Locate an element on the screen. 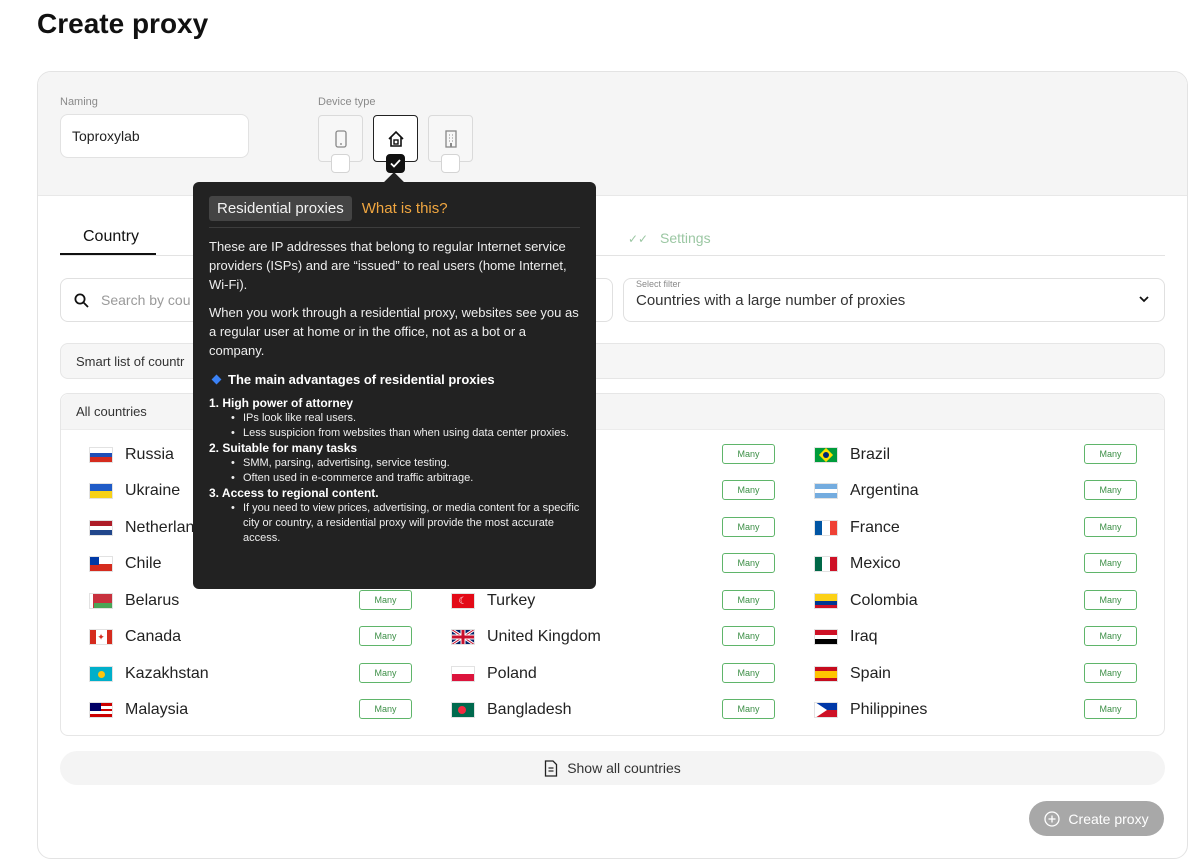 This screenshot has height=865, width=1200. building-icon is located at coordinates (450, 138).